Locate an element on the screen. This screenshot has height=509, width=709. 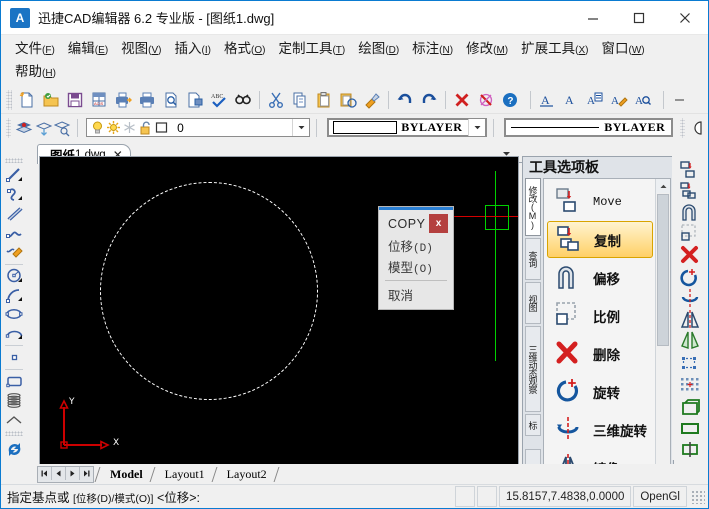
palette-tab-dimension: 标 is located at coordinates (533, 425).